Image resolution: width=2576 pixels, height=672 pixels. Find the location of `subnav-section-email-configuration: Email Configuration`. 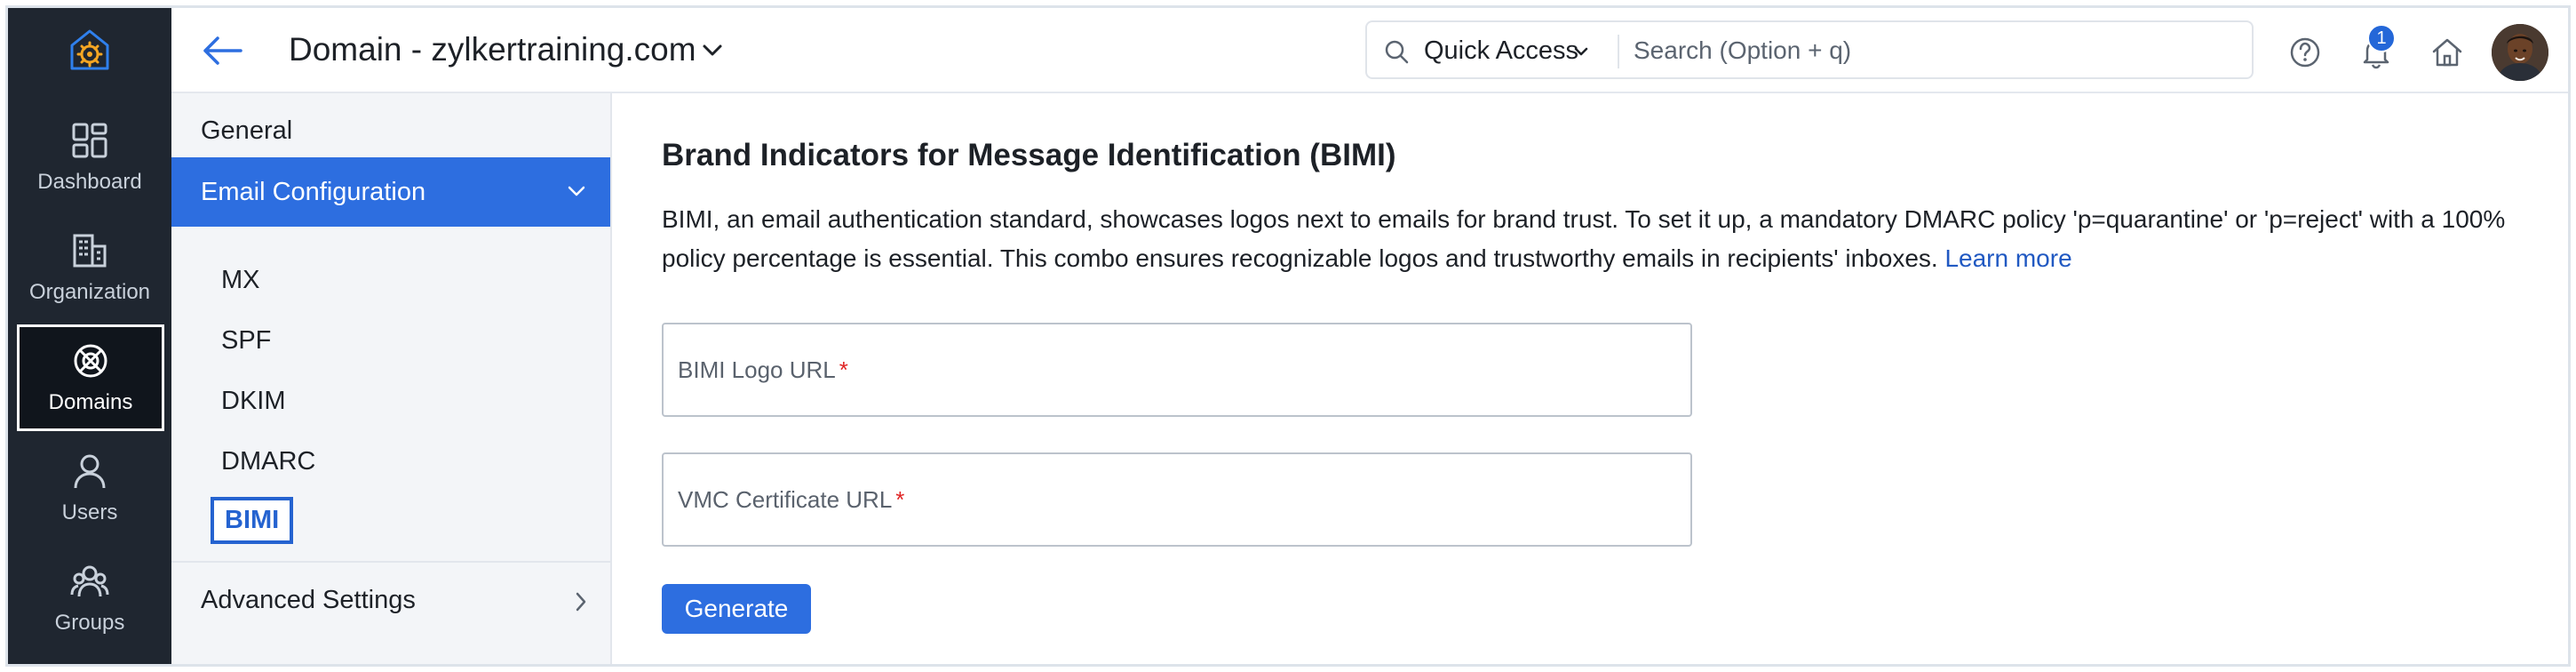

subnav-section-email-configuration: Email Configuration is located at coordinates (390, 192).